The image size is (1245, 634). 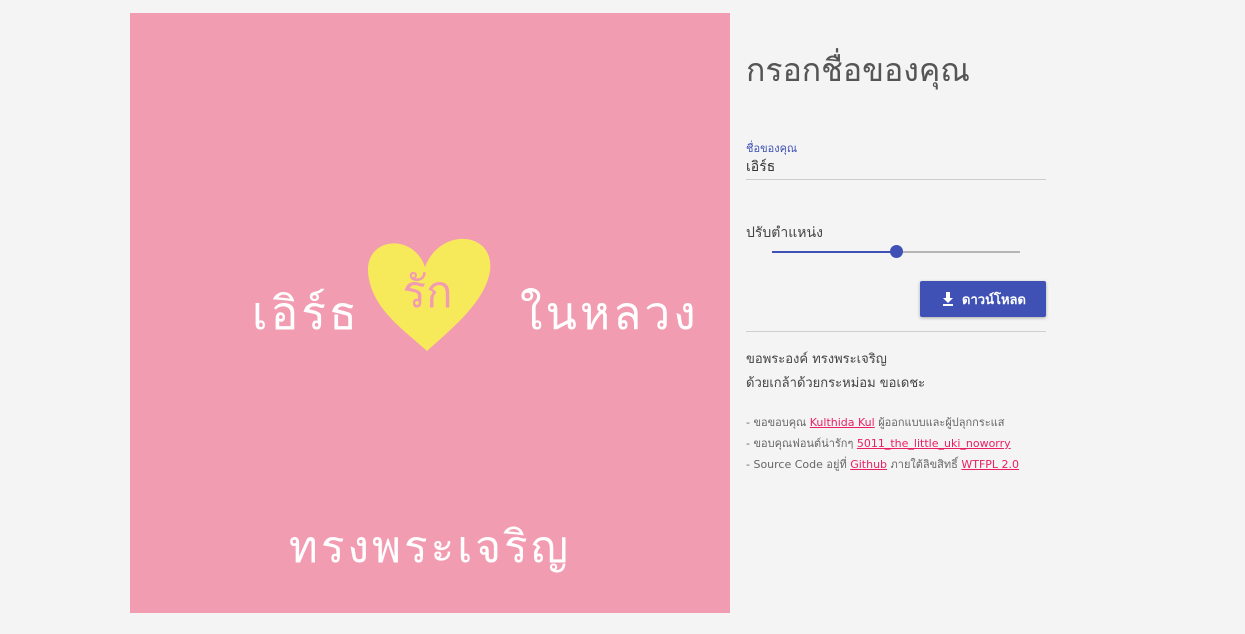 What do you see at coordinates (896, 168) in the screenshot?
I see `name-input` at bounding box center [896, 168].